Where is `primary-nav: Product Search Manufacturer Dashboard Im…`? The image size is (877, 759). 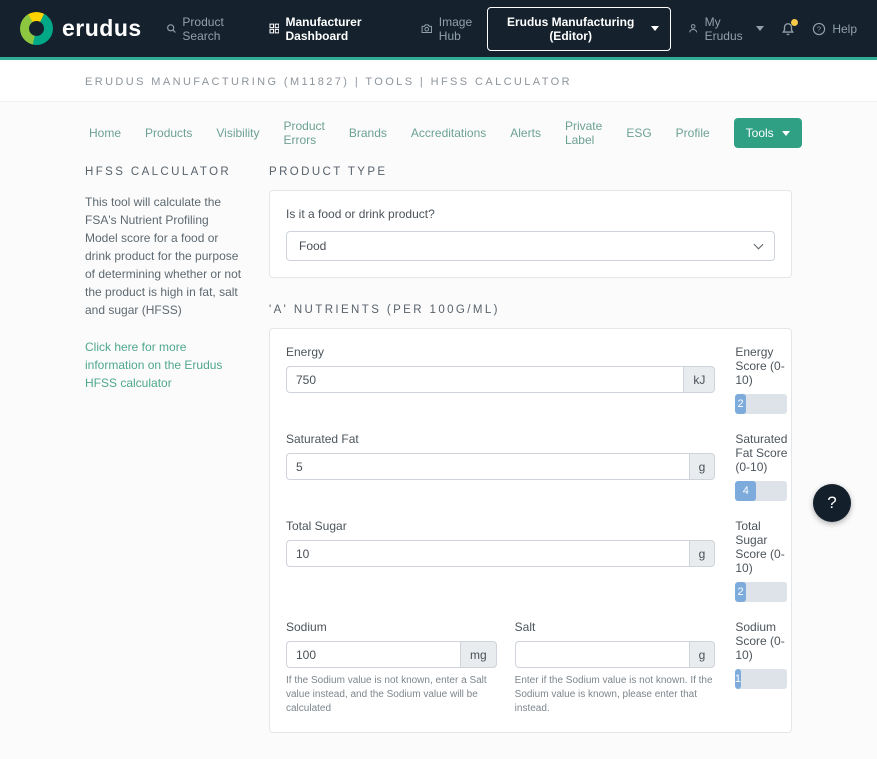
primary-nav: Product Search Manufacturer Dashboard Im… is located at coordinates (326, 29).